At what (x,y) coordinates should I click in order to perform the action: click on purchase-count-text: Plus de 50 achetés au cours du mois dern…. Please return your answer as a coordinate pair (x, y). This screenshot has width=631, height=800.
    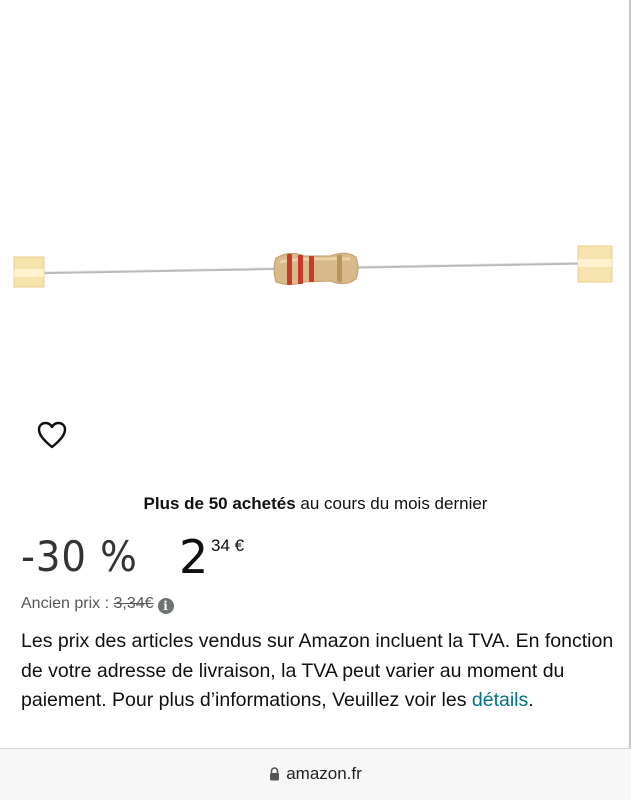
    Looking at the image, I should click on (315, 504).